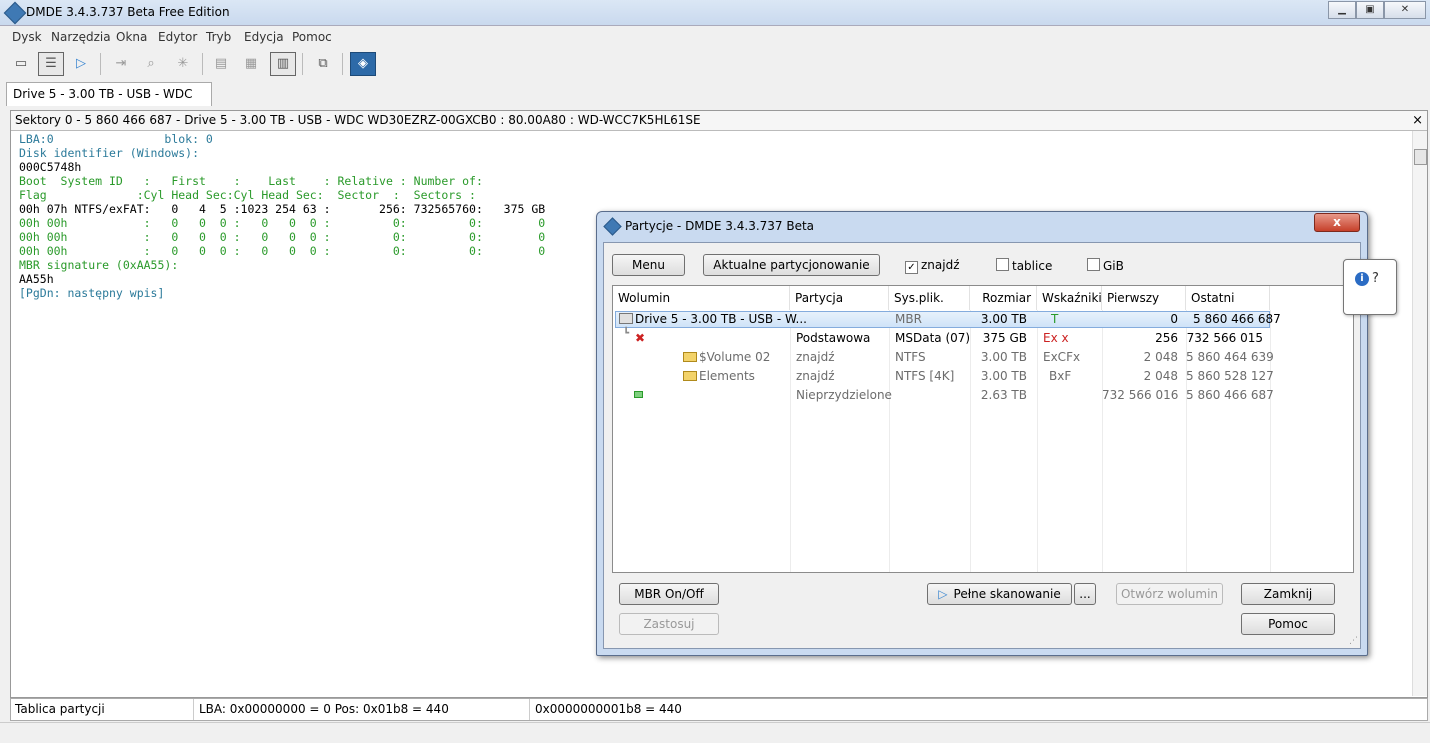 The width and height of the screenshot is (1430, 743). Describe the element at coordinates (734, 357) in the screenshot. I see `row2-volume: $Volume 02` at that location.